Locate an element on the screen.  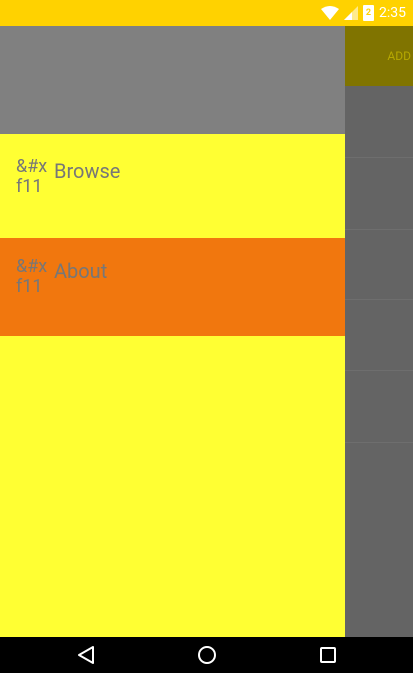
browse-icon: &#xf11 is located at coordinates (32, 176).